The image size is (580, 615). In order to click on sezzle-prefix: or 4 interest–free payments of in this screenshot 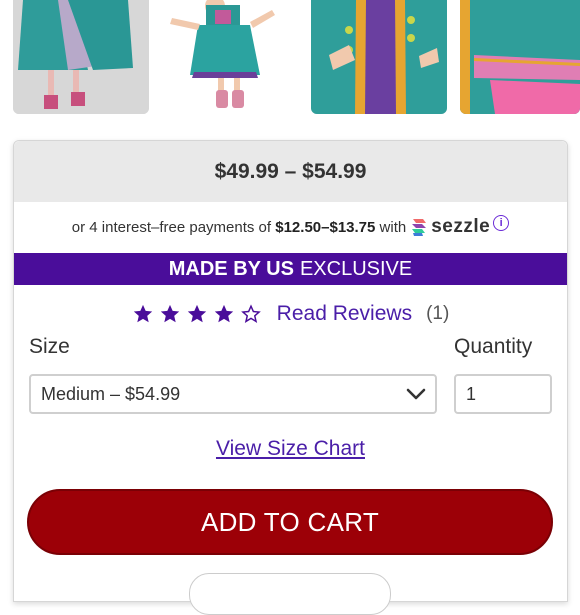, I will do `click(171, 227)`.